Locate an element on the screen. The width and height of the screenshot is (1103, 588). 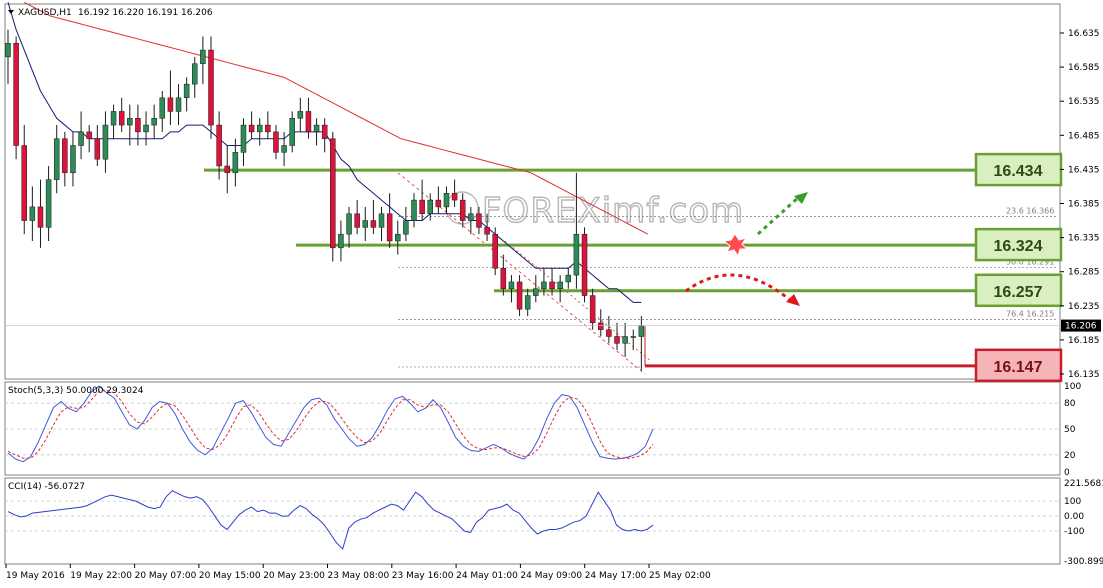
fib-label: 76.4 16.215 is located at coordinates (1030, 313).